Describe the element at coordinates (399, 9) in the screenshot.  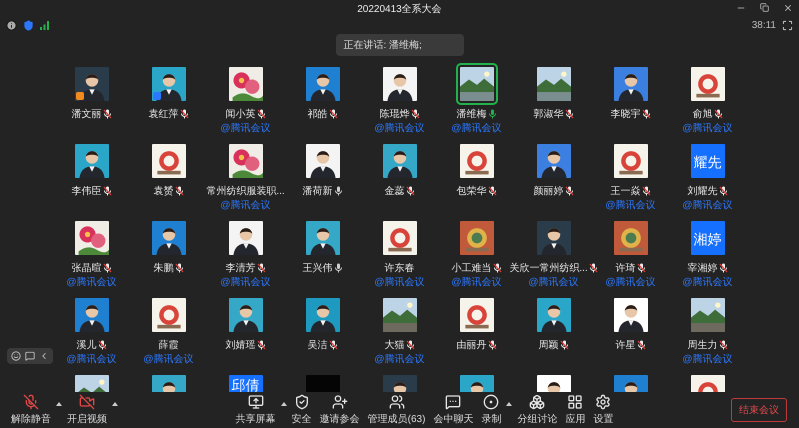
I see `window-title: 20220413全系大会` at that location.